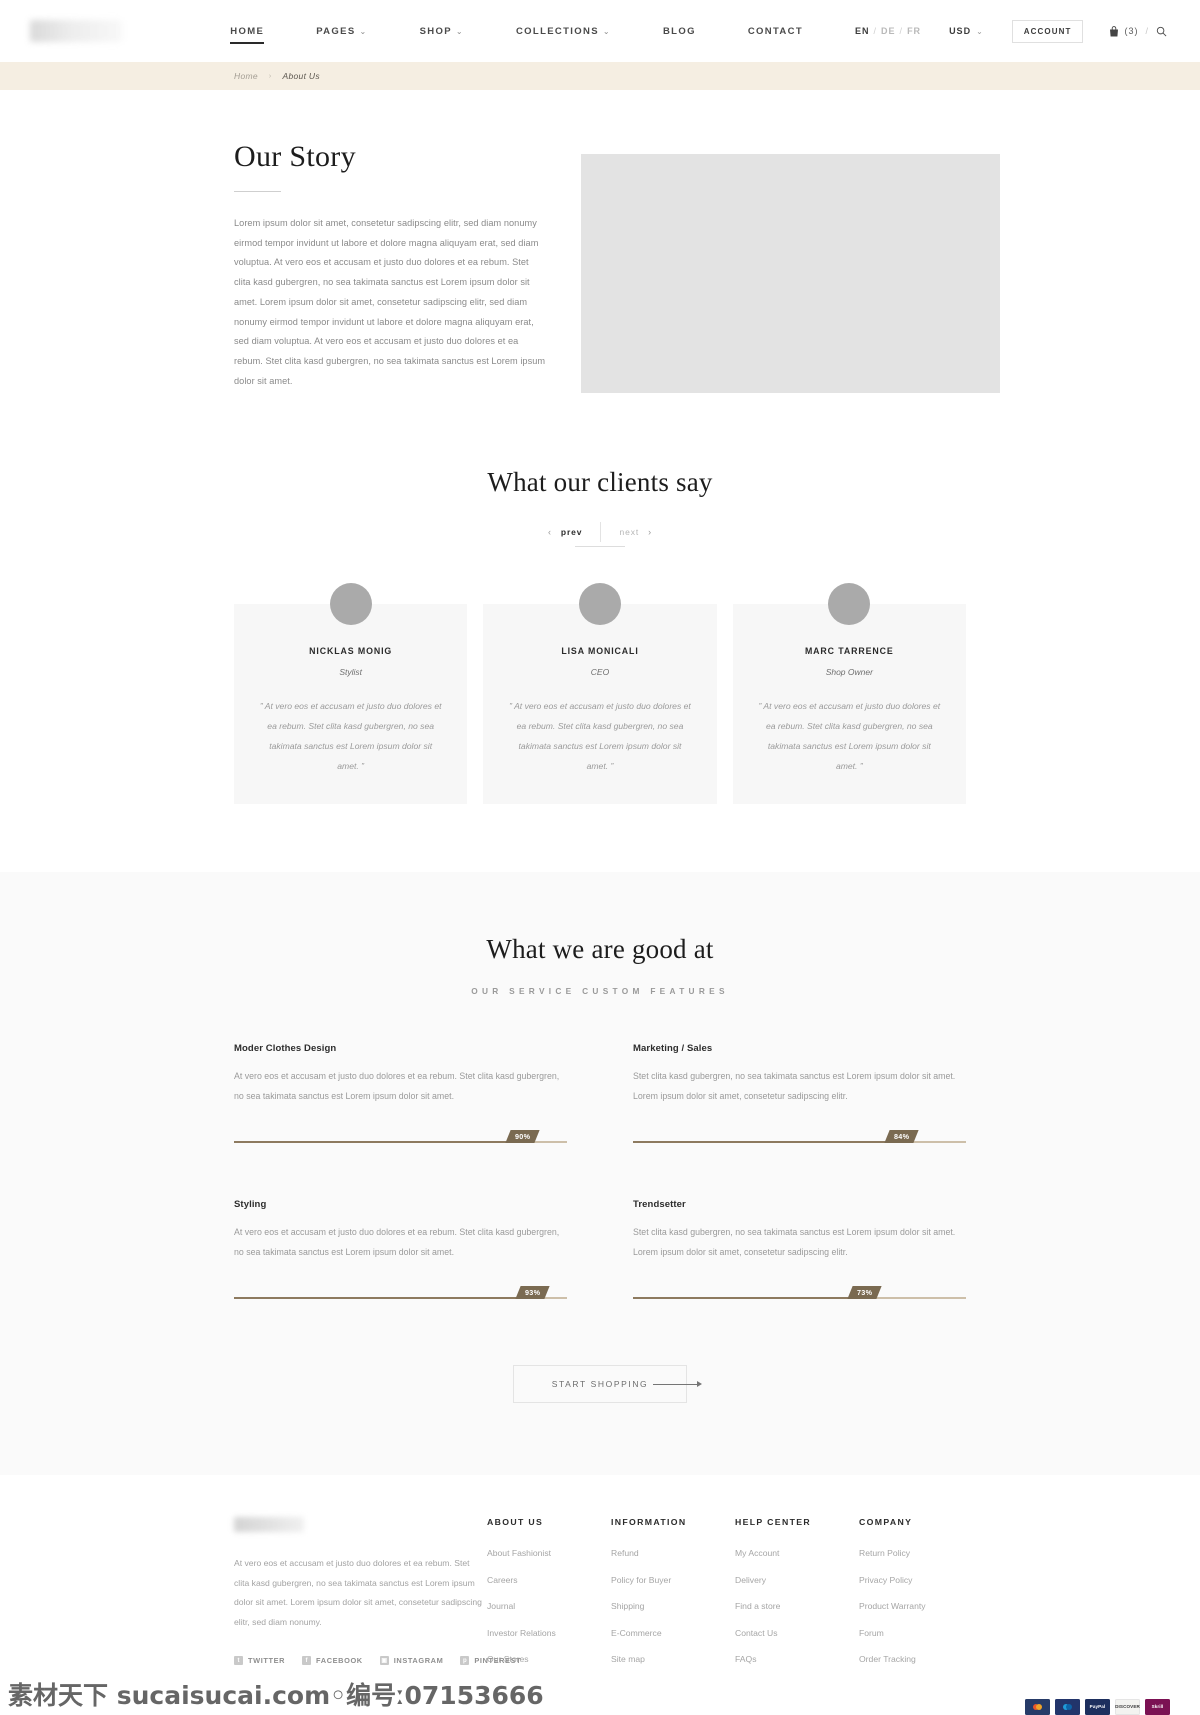 This screenshot has width=1200, height=1715. I want to click on progress-value: 93%, so click(532, 1292).